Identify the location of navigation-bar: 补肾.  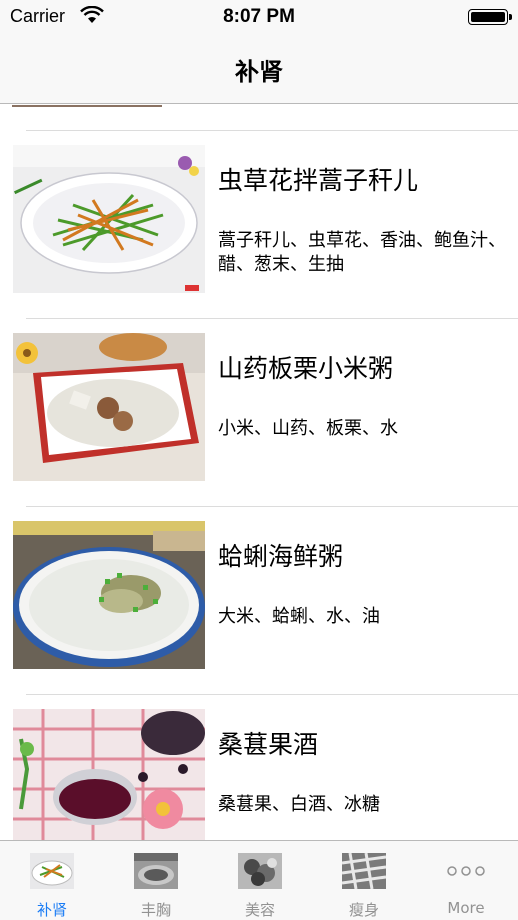
(259, 69).